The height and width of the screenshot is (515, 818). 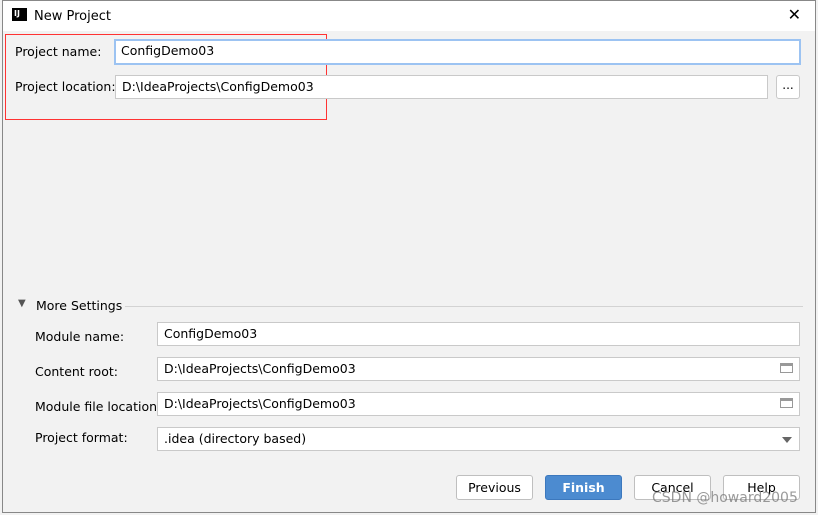 I want to click on dropdown-arrow-icon, so click(x=787, y=440).